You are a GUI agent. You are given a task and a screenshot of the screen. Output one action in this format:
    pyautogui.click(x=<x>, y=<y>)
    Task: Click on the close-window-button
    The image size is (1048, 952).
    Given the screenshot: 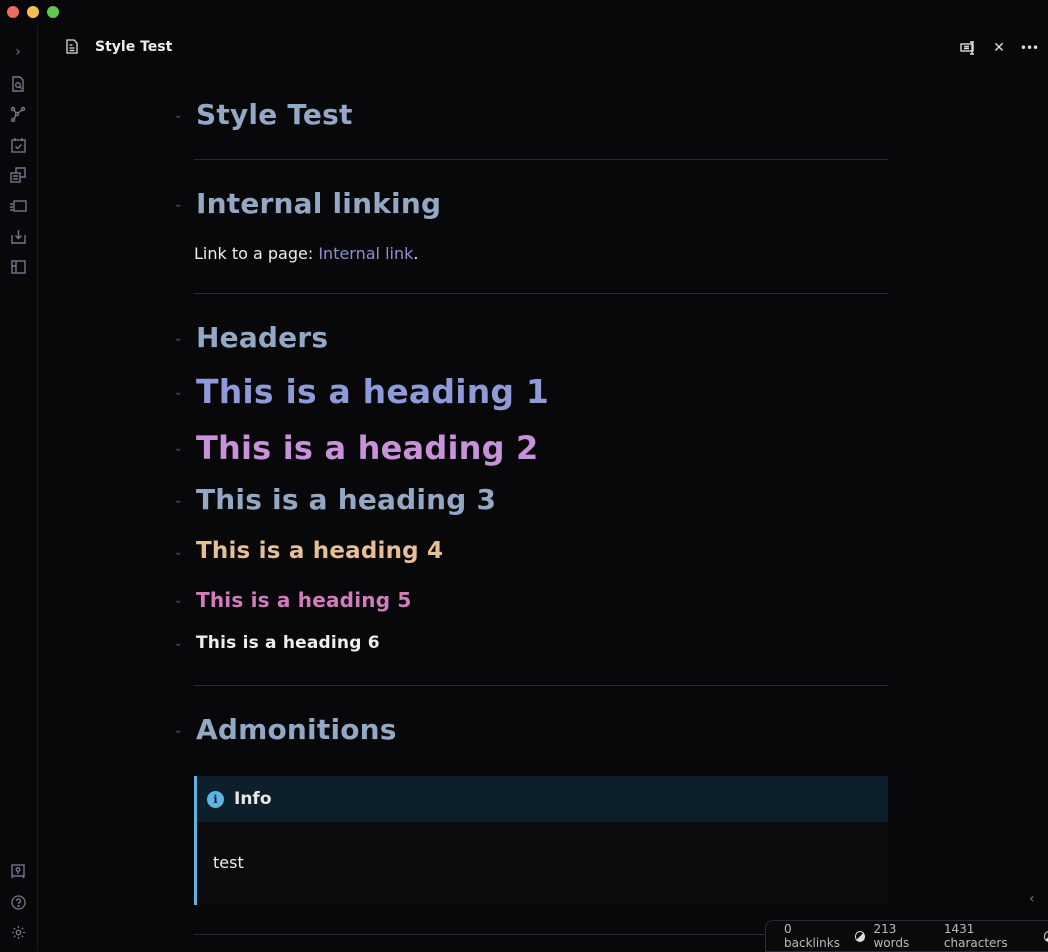 What is the action you would take?
    pyautogui.click(x=13, y=12)
    